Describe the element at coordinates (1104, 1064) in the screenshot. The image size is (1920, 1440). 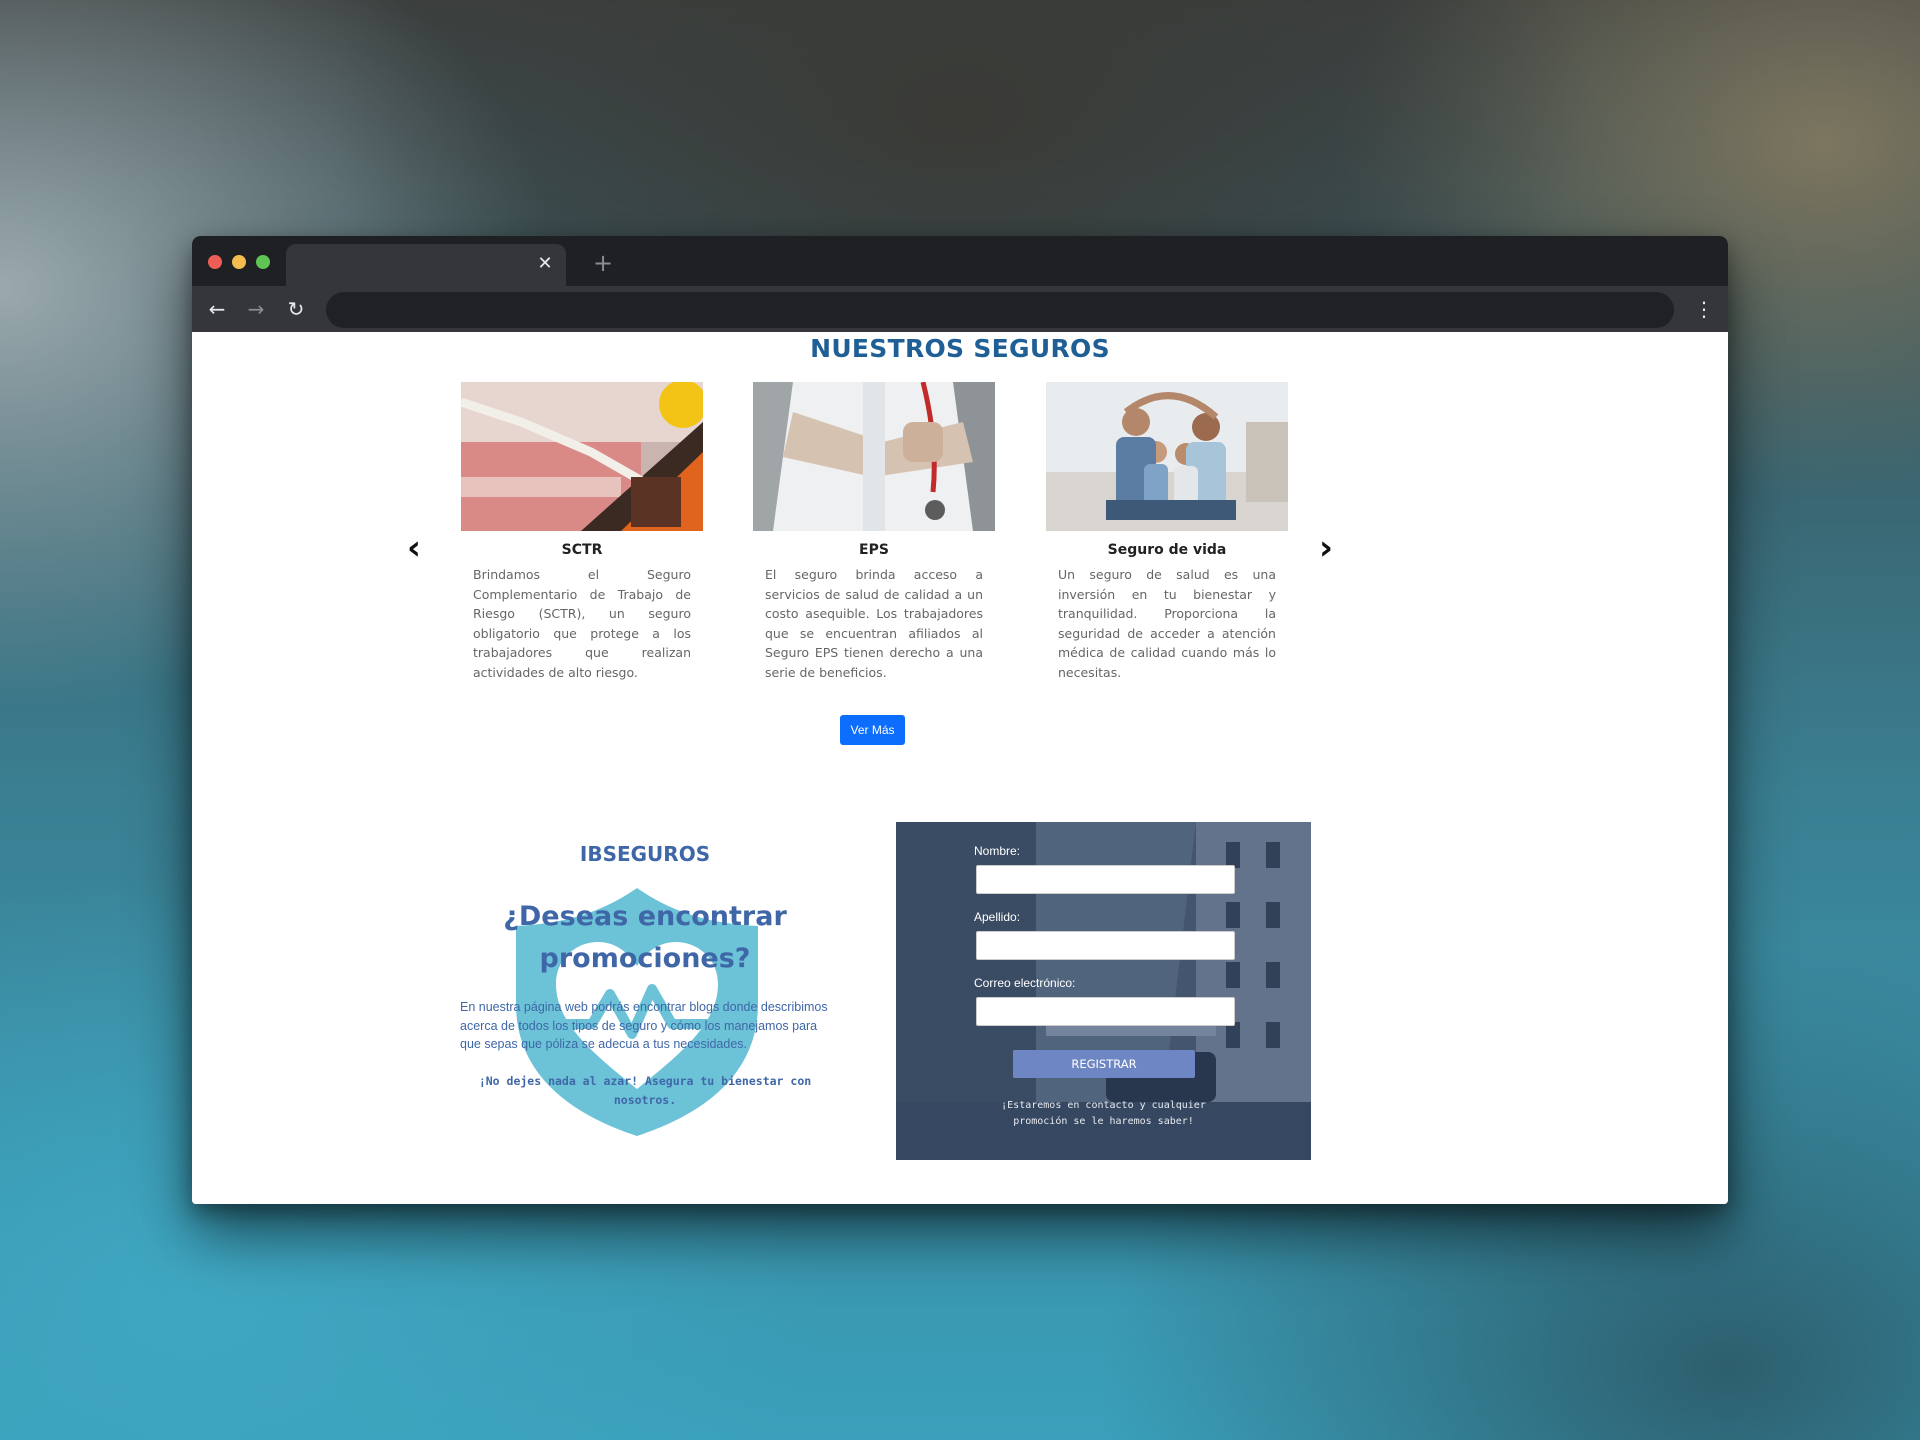
I see `registrar-button: REGISTRAR` at that location.